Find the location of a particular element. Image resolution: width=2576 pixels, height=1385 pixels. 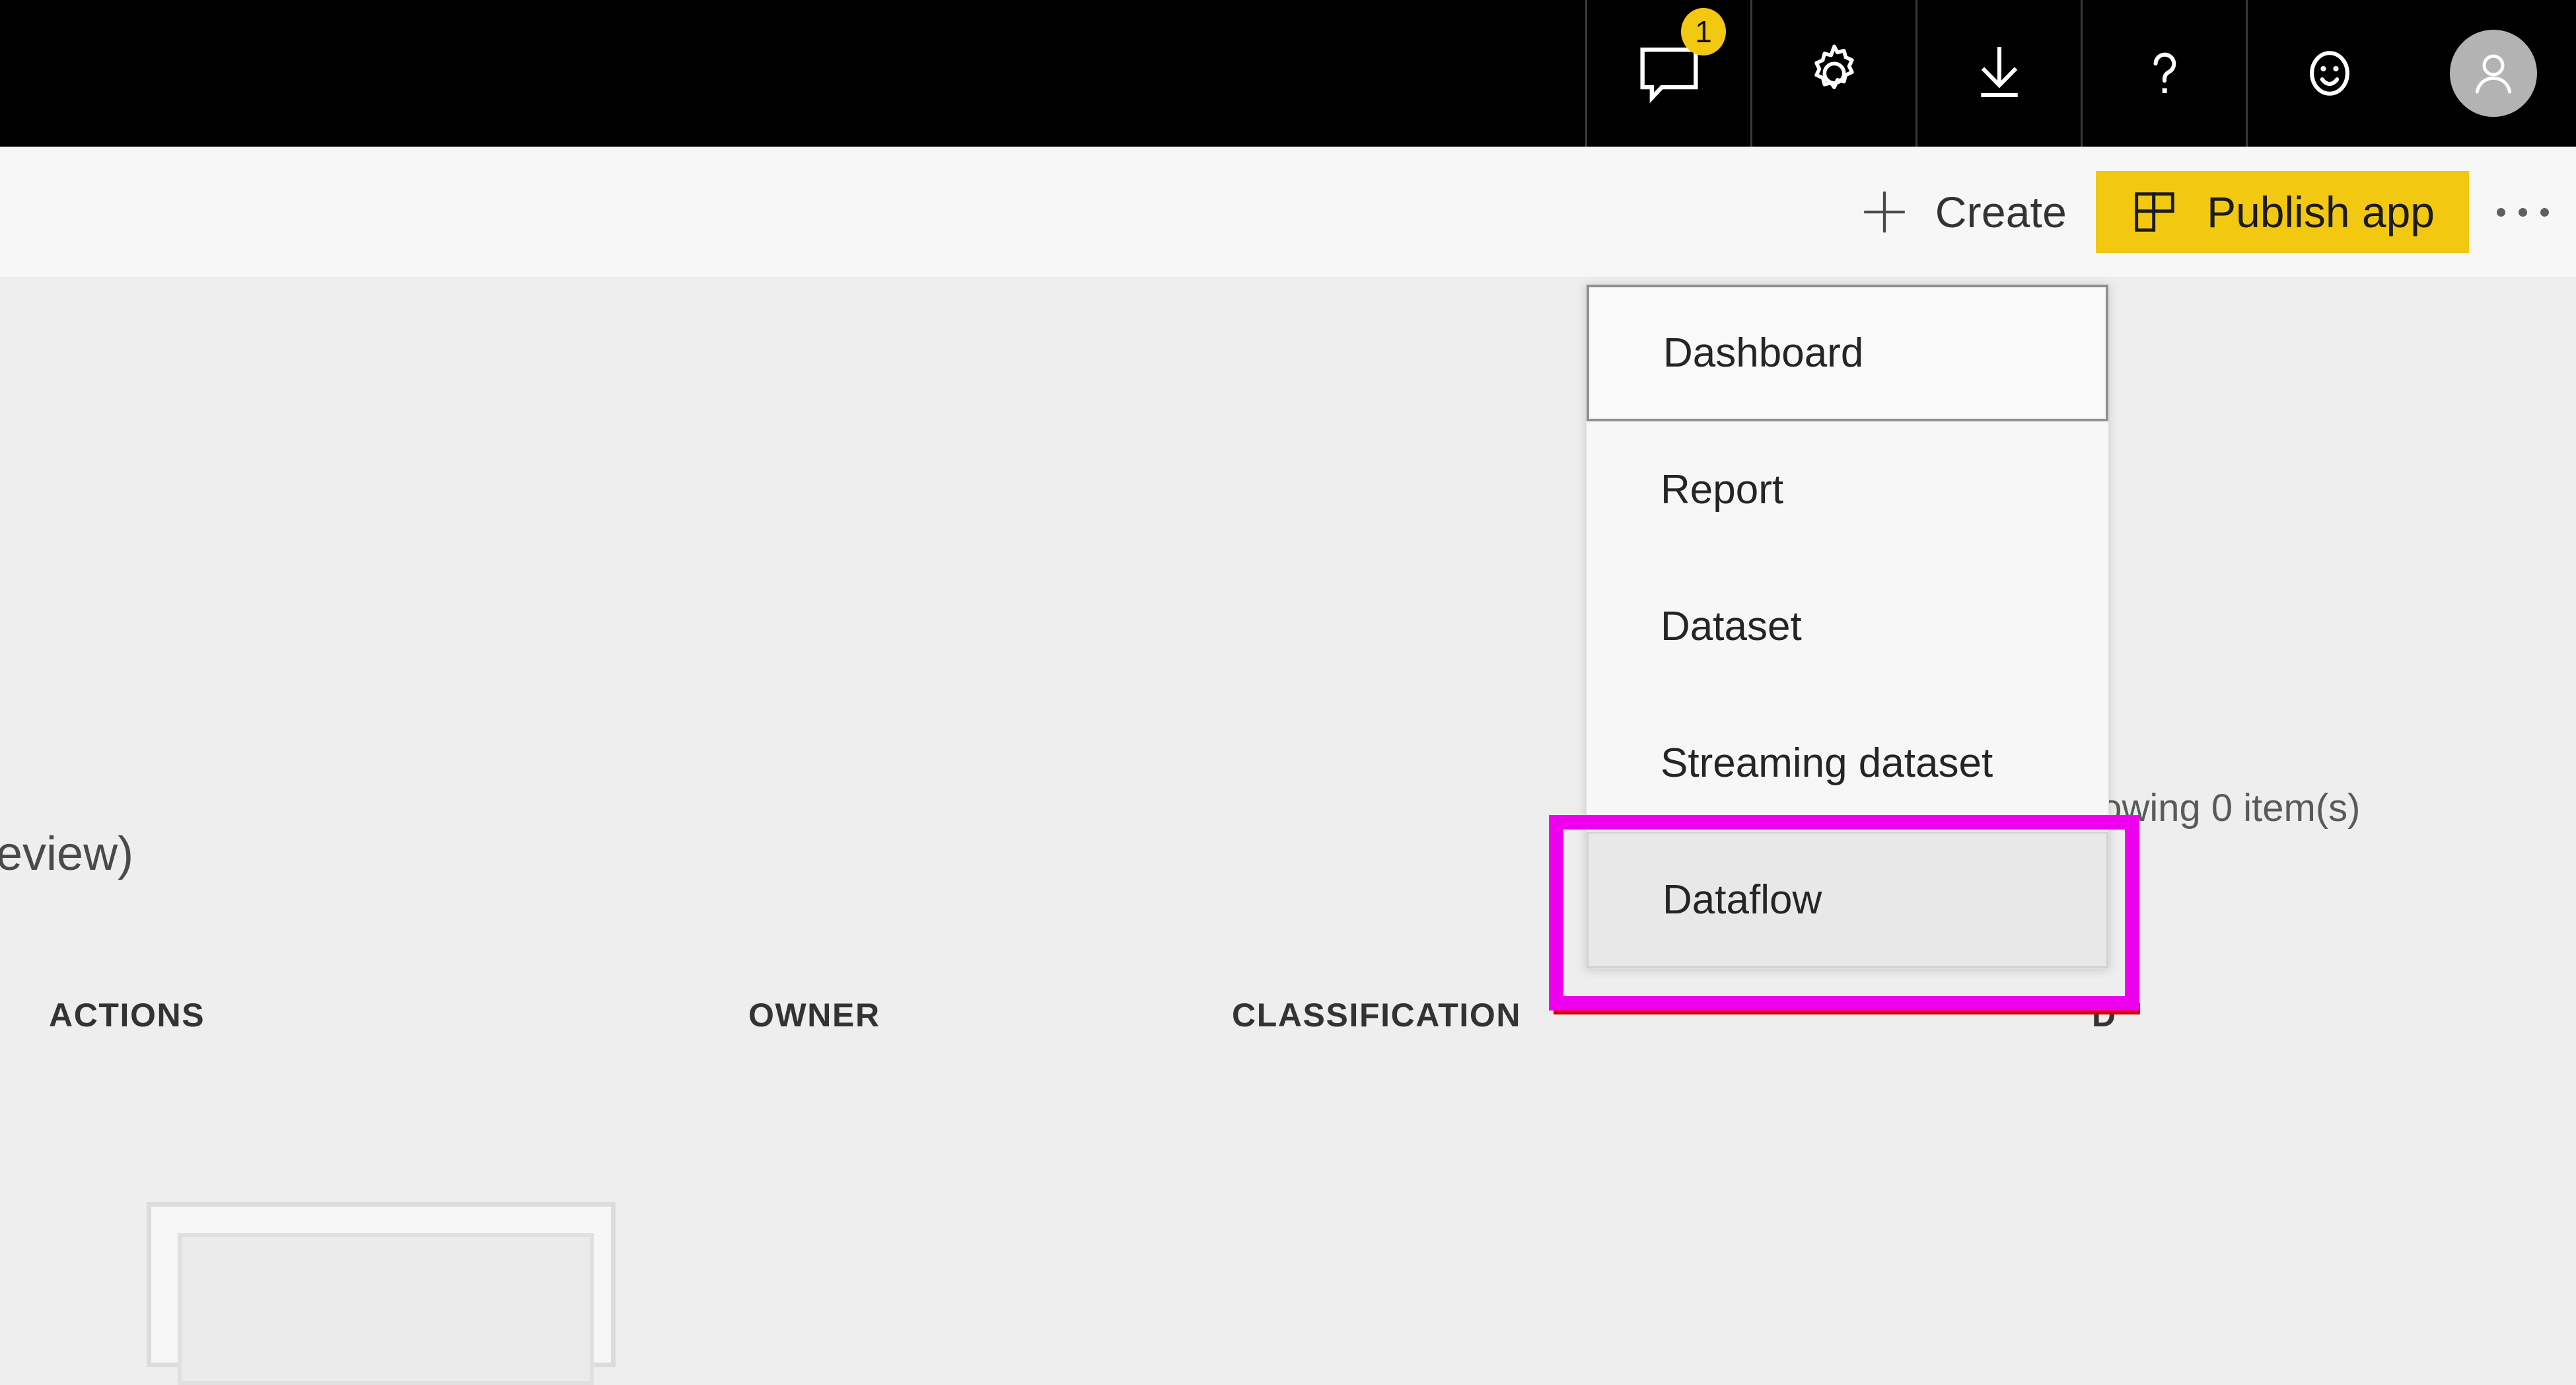

avatar is located at coordinates (2494, 73).